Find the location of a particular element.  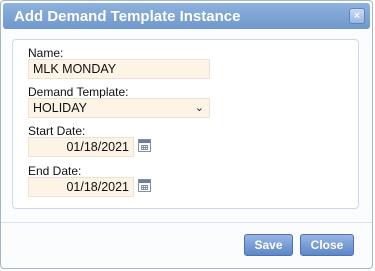

dialog-titlebar: Add Demand Template Instance × is located at coordinates (186, 16).